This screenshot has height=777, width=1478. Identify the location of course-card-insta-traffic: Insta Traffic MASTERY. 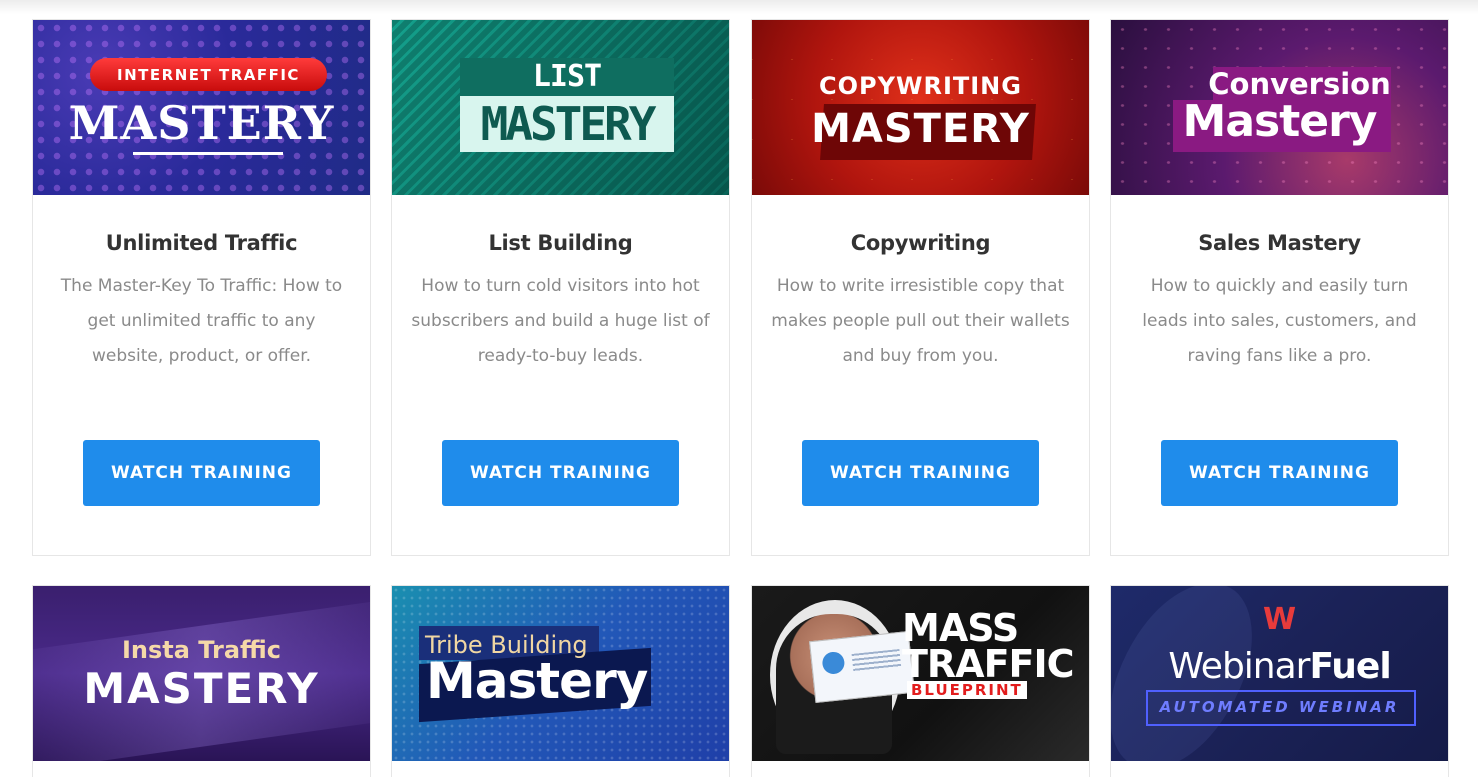
(201, 681).